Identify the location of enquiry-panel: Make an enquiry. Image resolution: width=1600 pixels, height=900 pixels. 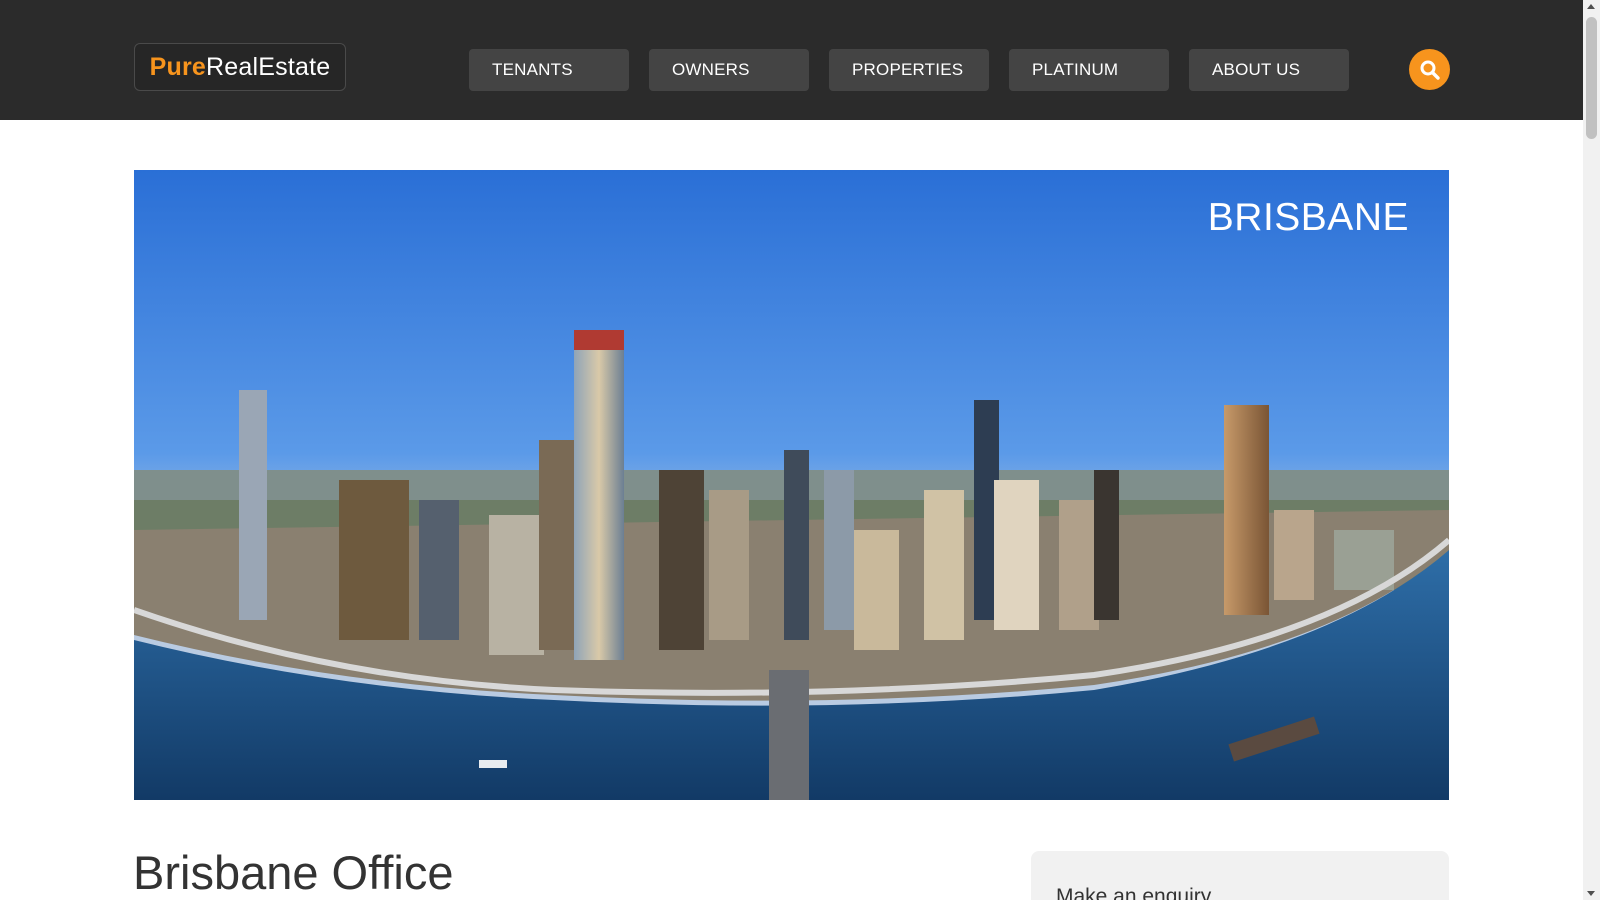
(1240, 875).